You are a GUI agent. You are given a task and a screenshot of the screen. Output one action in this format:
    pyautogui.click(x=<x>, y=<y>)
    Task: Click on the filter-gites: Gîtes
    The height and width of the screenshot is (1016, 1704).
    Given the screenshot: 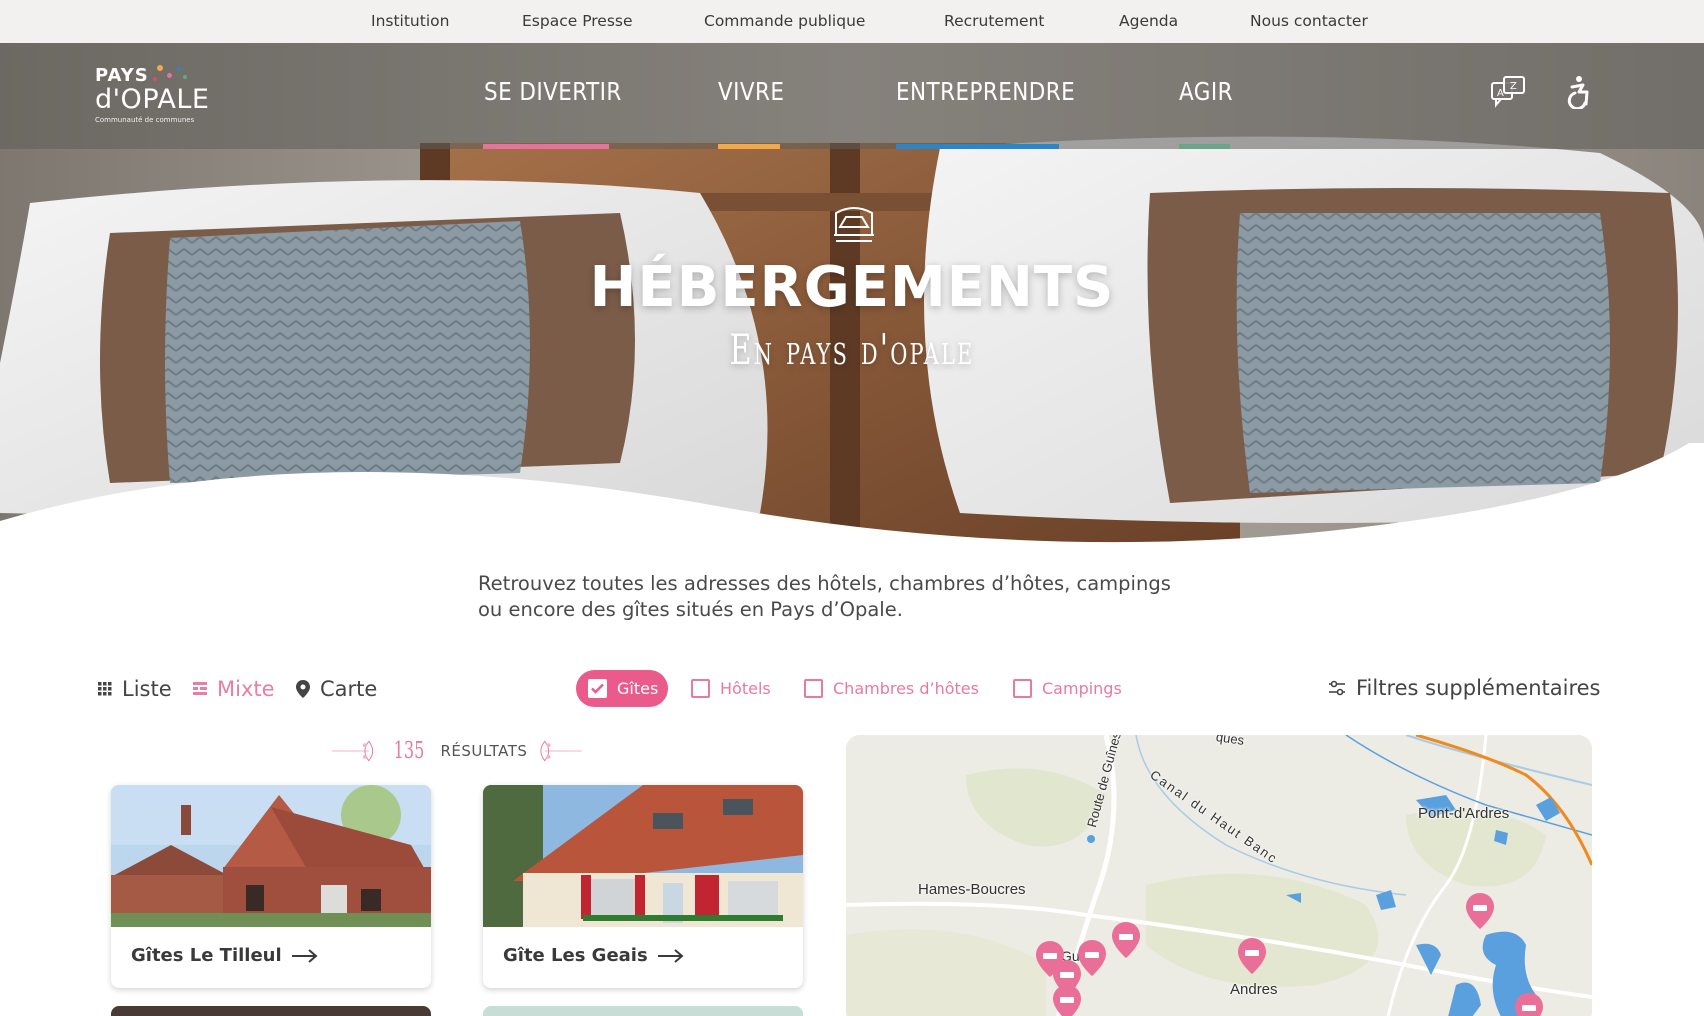 What is the action you would take?
    pyautogui.click(x=622, y=688)
    